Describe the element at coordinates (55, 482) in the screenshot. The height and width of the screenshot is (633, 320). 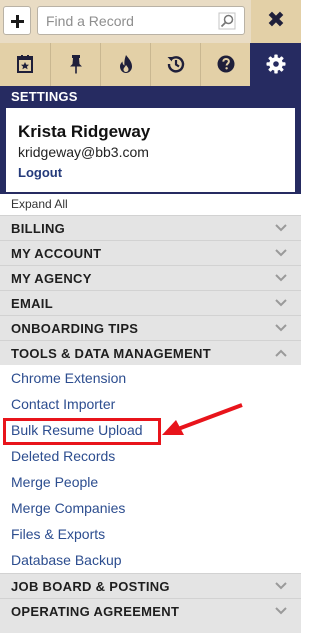
I see `menu-item-label: Merge People` at that location.